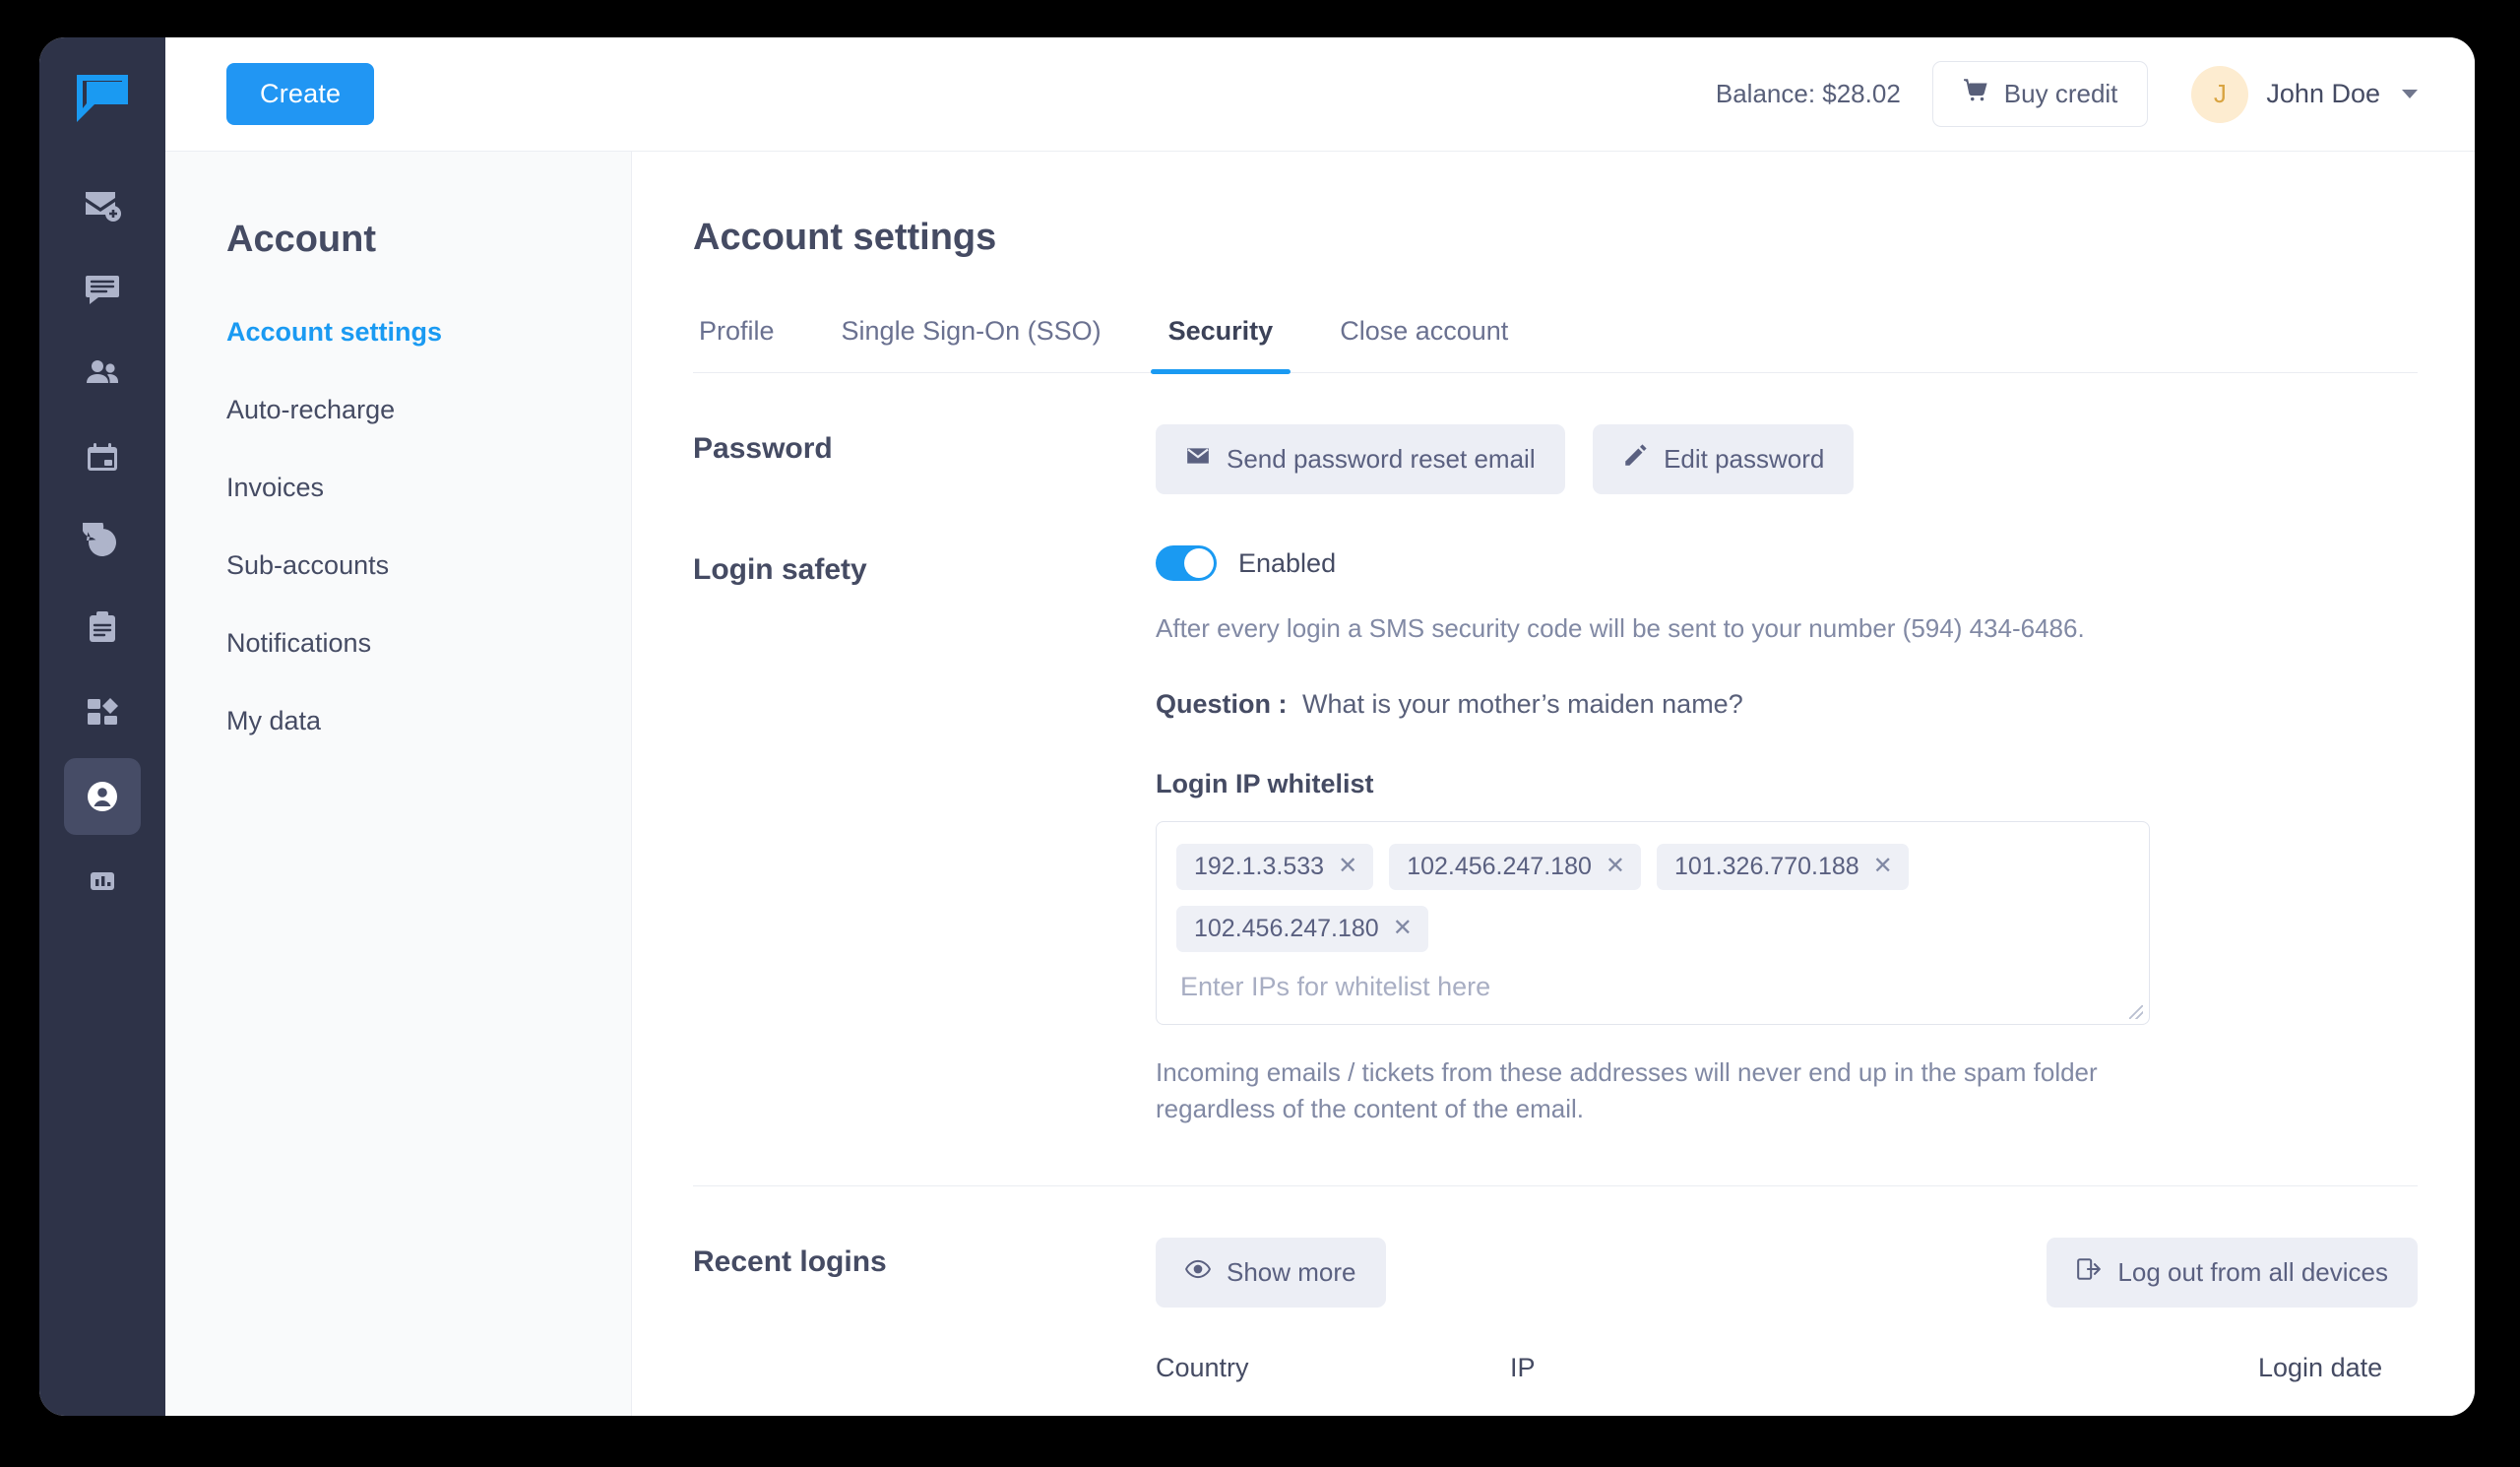  I want to click on tab-profile: Profile, so click(737, 339).